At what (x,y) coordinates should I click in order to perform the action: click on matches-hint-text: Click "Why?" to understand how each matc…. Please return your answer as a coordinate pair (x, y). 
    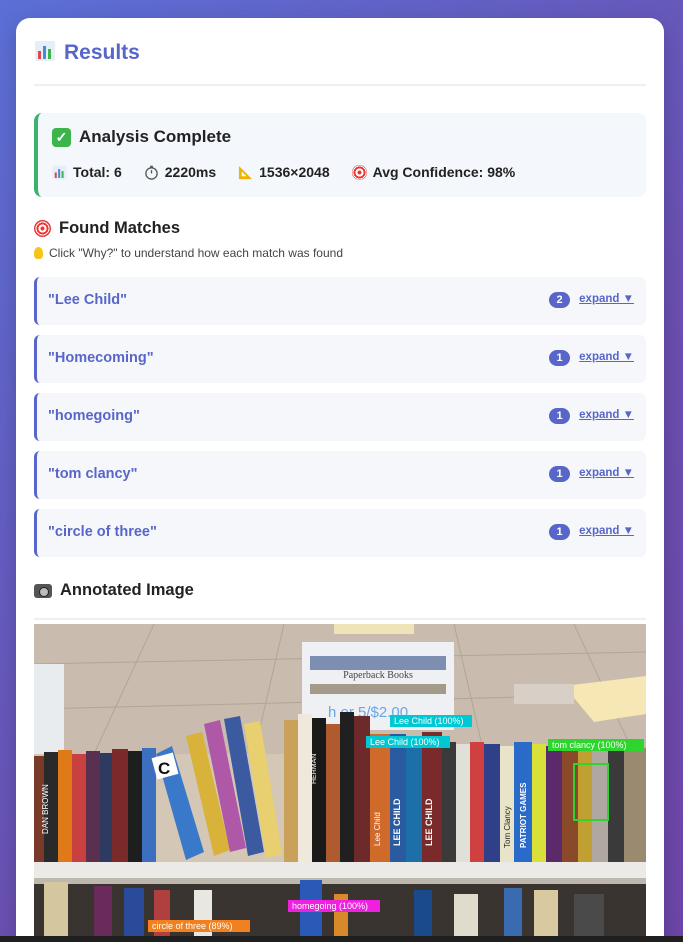
    Looking at the image, I should click on (196, 253).